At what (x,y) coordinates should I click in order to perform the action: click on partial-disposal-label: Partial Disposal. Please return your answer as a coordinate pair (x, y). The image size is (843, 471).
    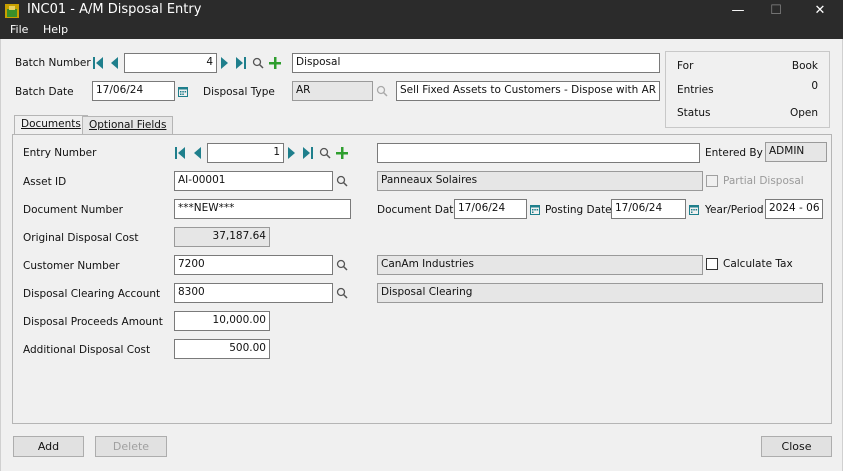
    Looking at the image, I should click on (763, 181).